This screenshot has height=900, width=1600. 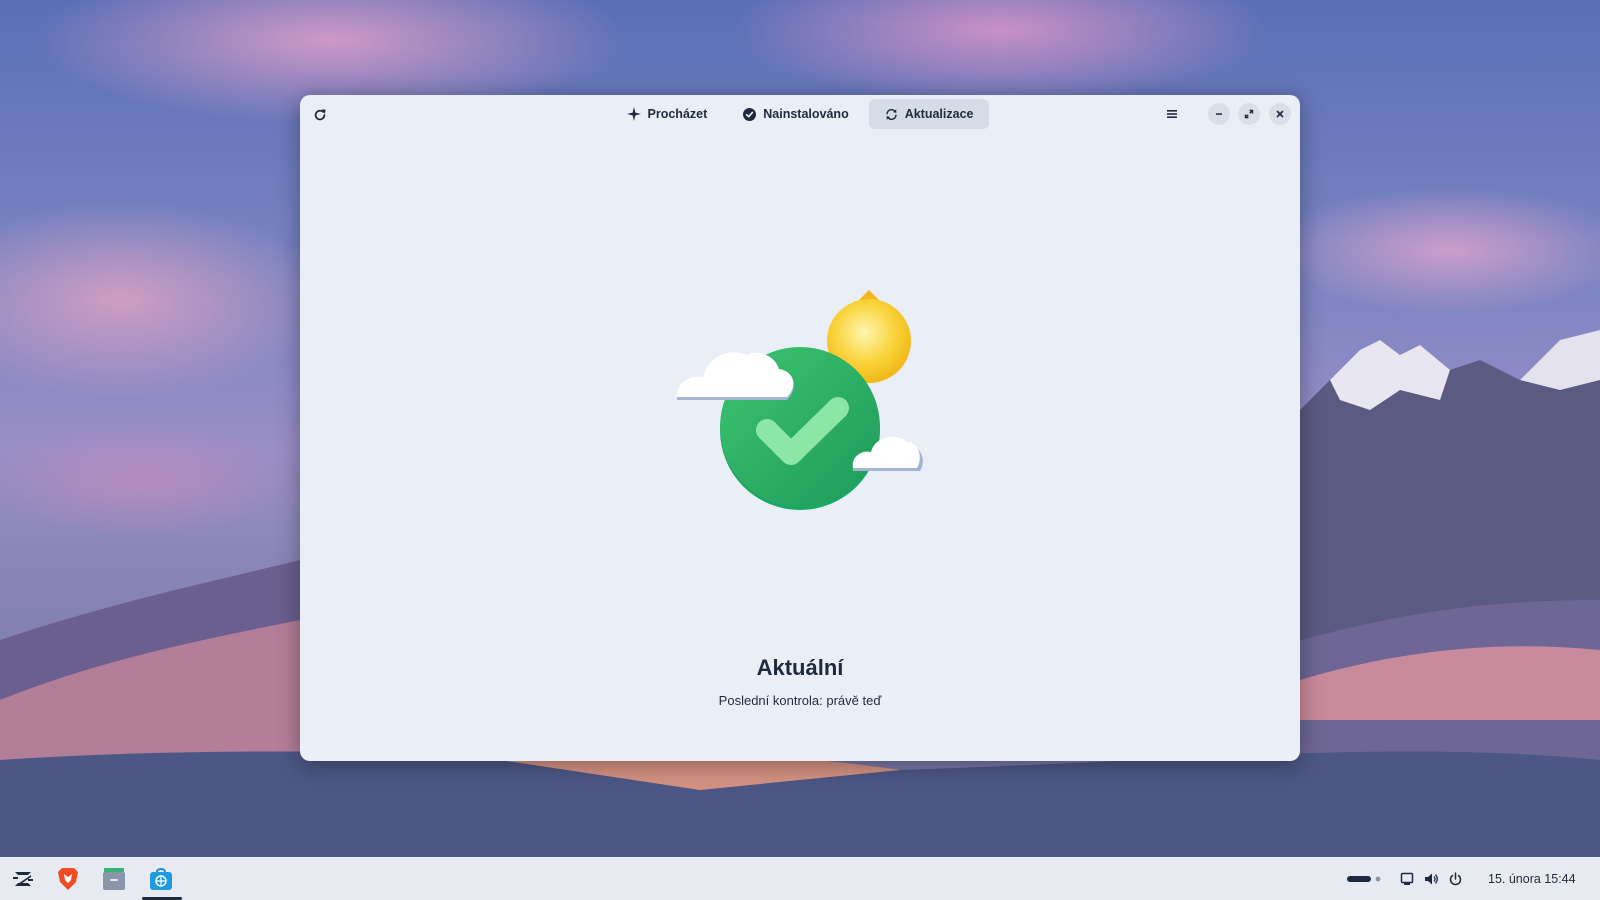 I want to click on network-icon, so click(x=1407, y=878).